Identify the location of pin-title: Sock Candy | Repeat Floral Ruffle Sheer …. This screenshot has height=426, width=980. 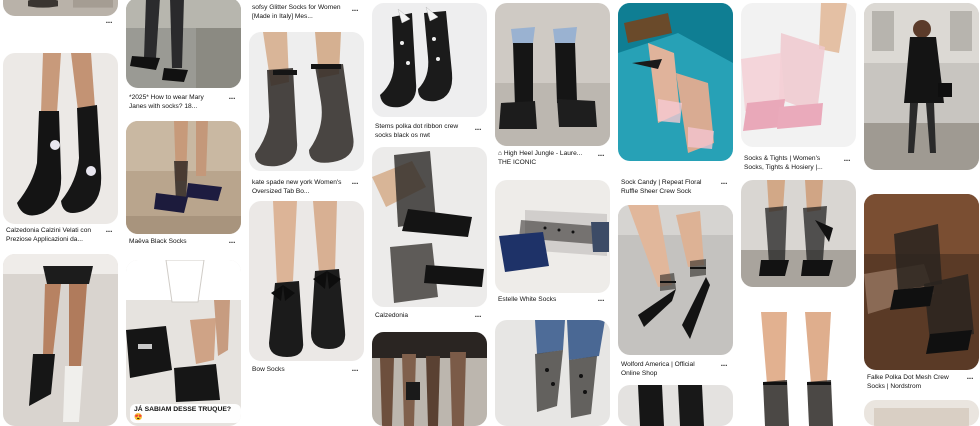
(661, 187).